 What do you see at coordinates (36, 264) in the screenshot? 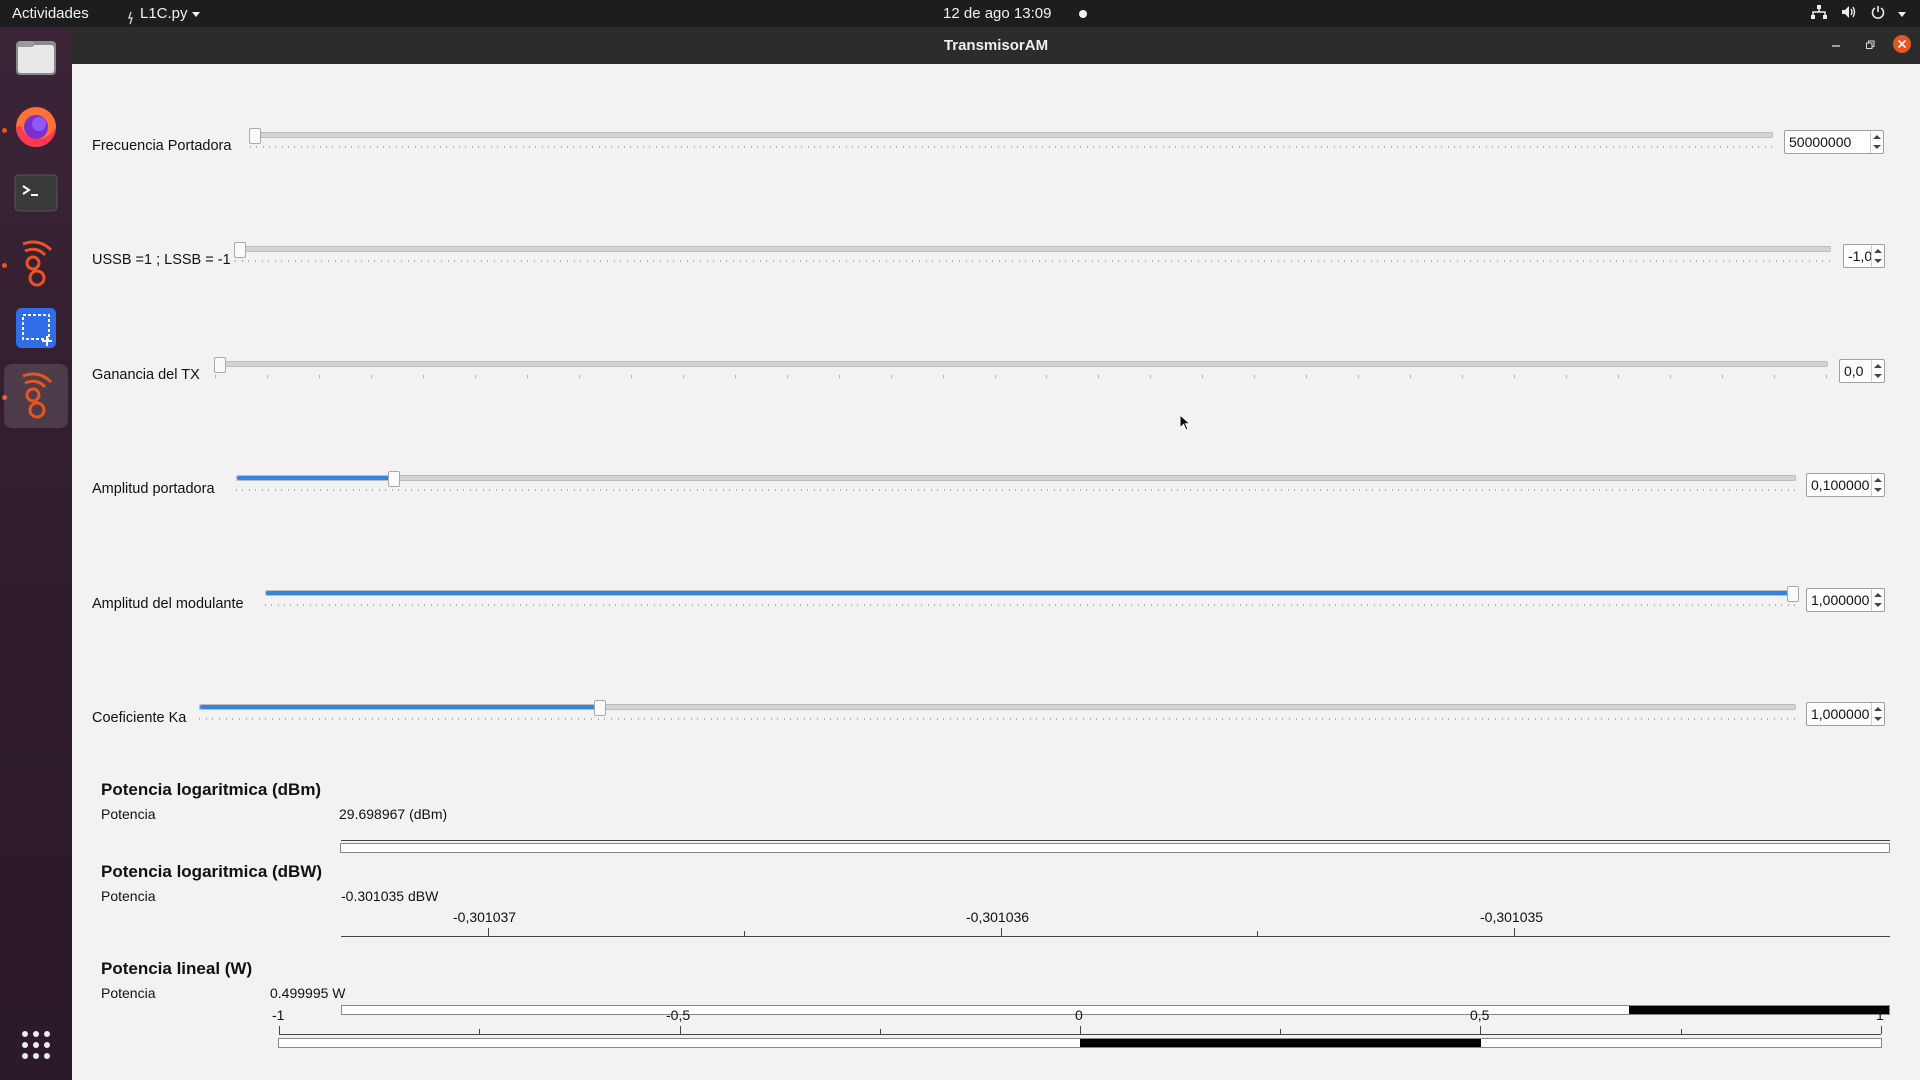
I see `gnuradio-launcher` at bounding box center [36, 264].